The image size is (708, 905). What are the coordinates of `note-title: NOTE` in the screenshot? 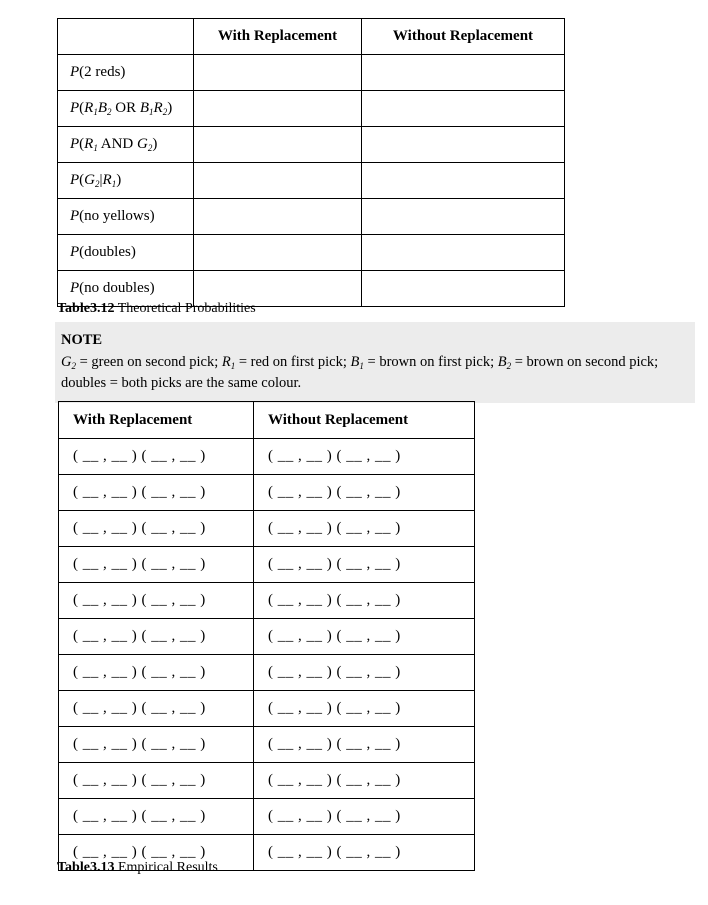 It's located at (82, 340).